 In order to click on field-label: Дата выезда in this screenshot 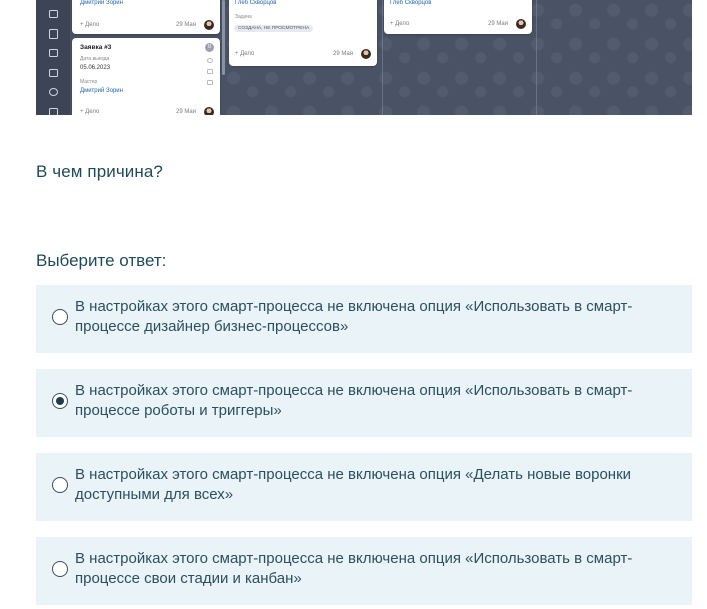, I will do `click(95, 59)`.